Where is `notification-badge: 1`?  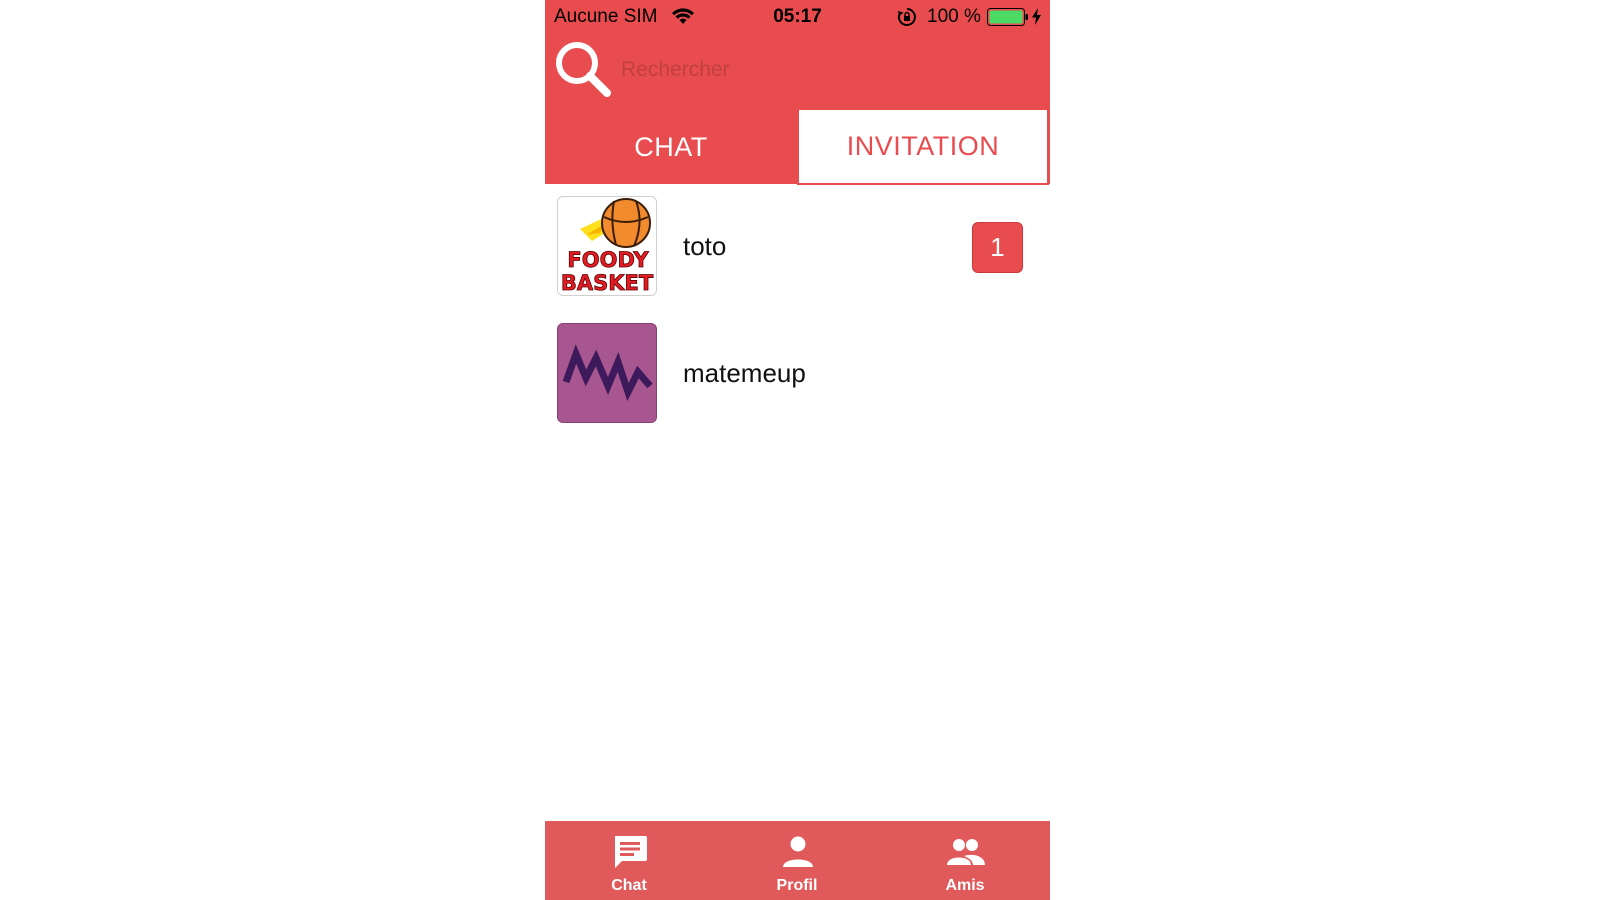
notification-badge: 1 is located at coordinates (997, 247).